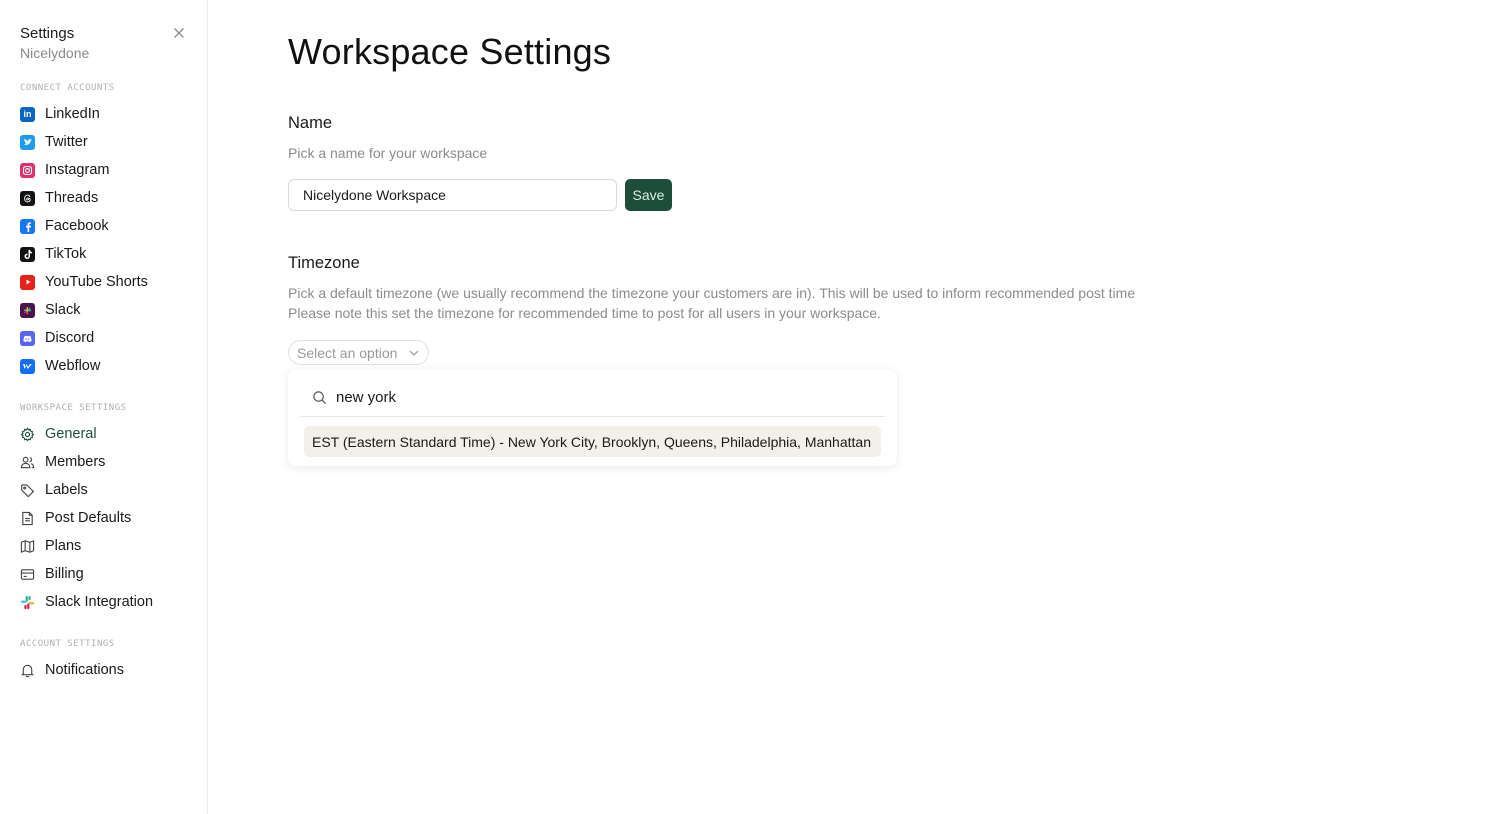 This screenshot has width=1512, height=814. Describe the element at coordinates (72, 198) in the screenshot. I see `sidebar-item-label: Threads` at that location.